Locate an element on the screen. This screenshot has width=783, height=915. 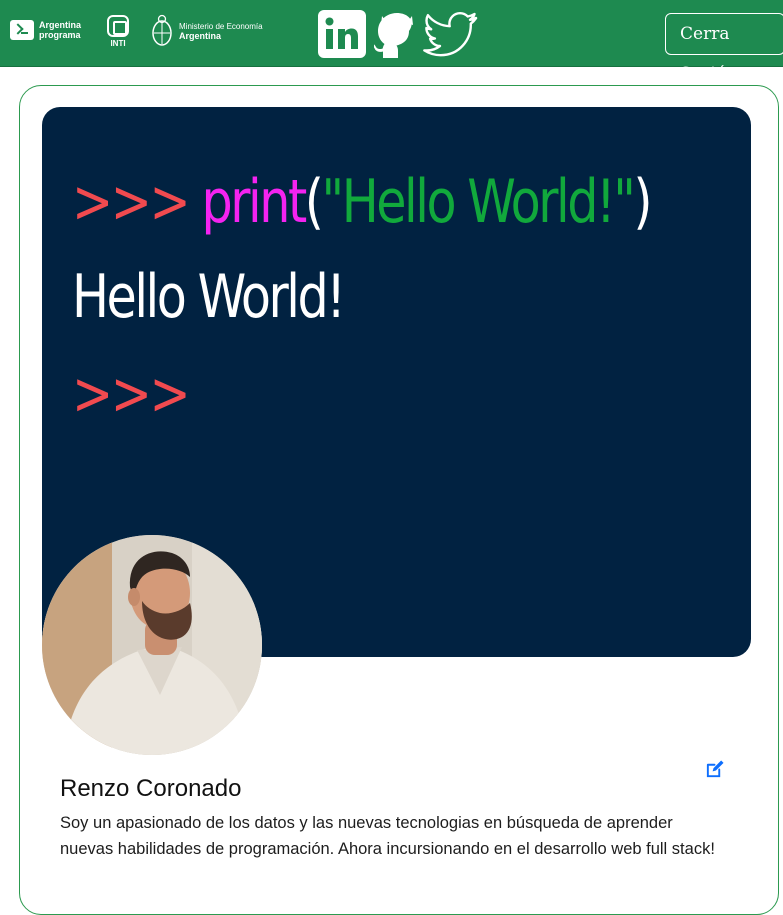
string-literal: "Hello World!" is located at coordinates (478, 202).